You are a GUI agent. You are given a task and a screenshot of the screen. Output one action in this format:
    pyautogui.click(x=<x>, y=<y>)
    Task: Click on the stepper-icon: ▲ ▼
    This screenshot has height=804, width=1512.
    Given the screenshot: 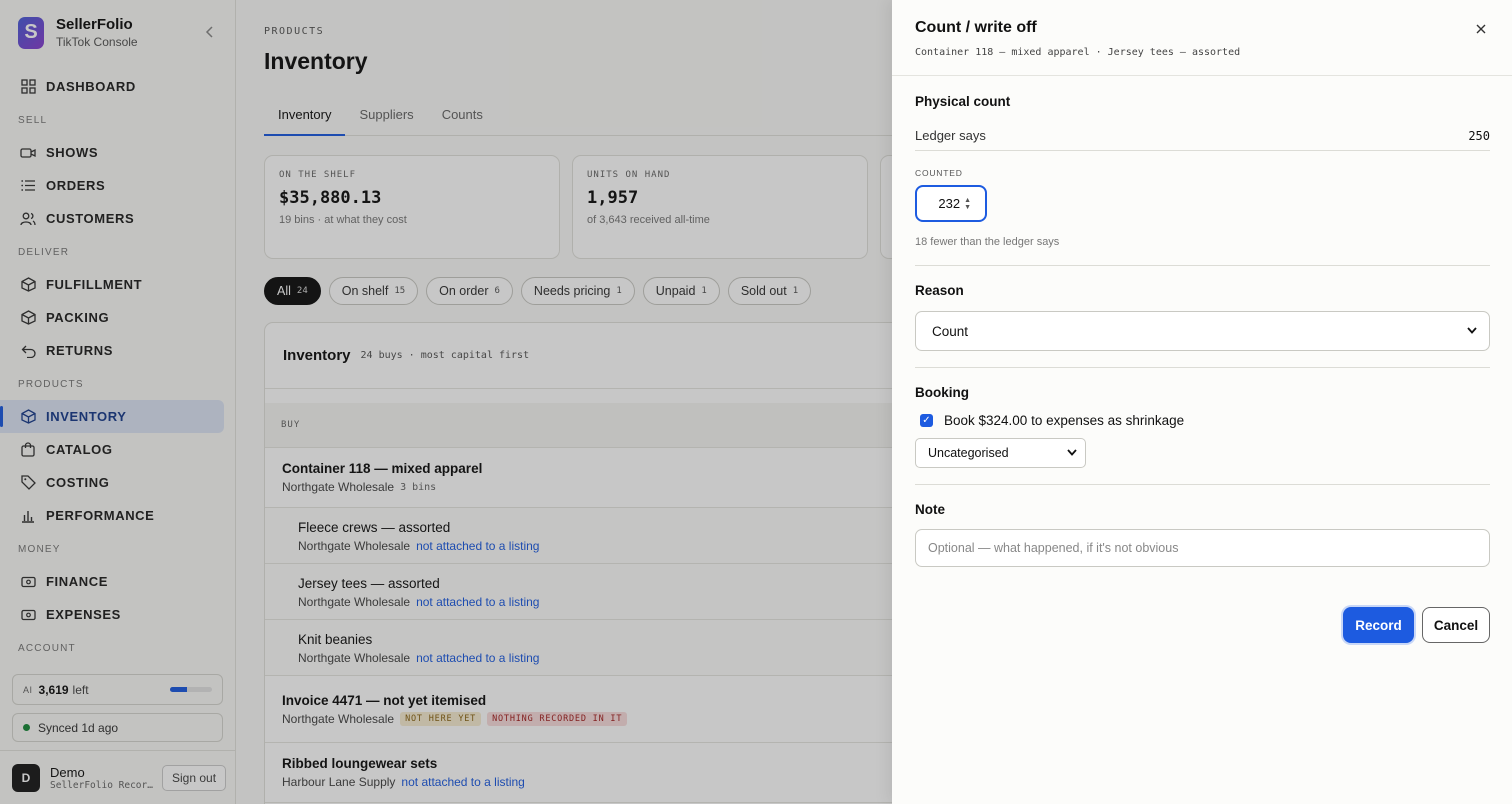 What is the action you would take?
    pyautogui.click(x=967, y=204)
    